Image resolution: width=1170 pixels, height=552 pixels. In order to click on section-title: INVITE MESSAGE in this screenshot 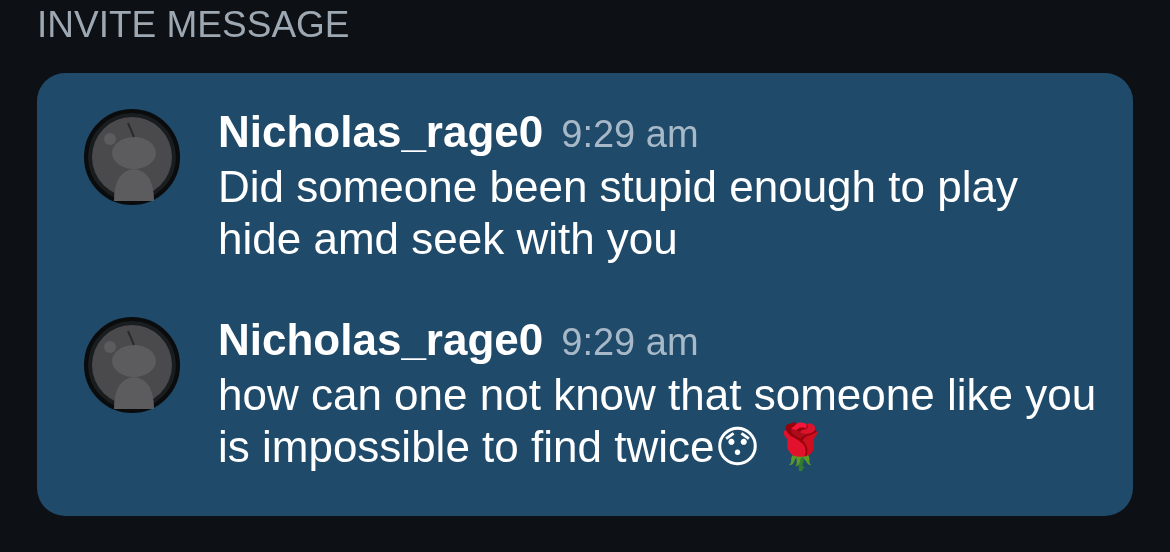, I will do `click(193, 25)`.